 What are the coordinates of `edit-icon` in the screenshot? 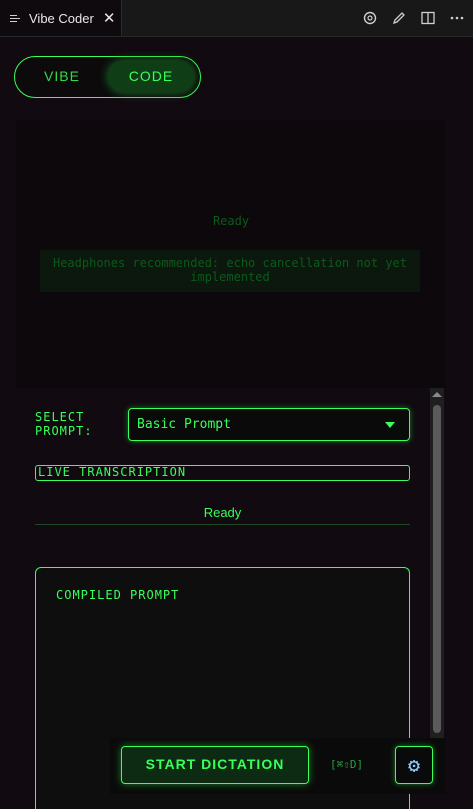 It's located at (399, 18).